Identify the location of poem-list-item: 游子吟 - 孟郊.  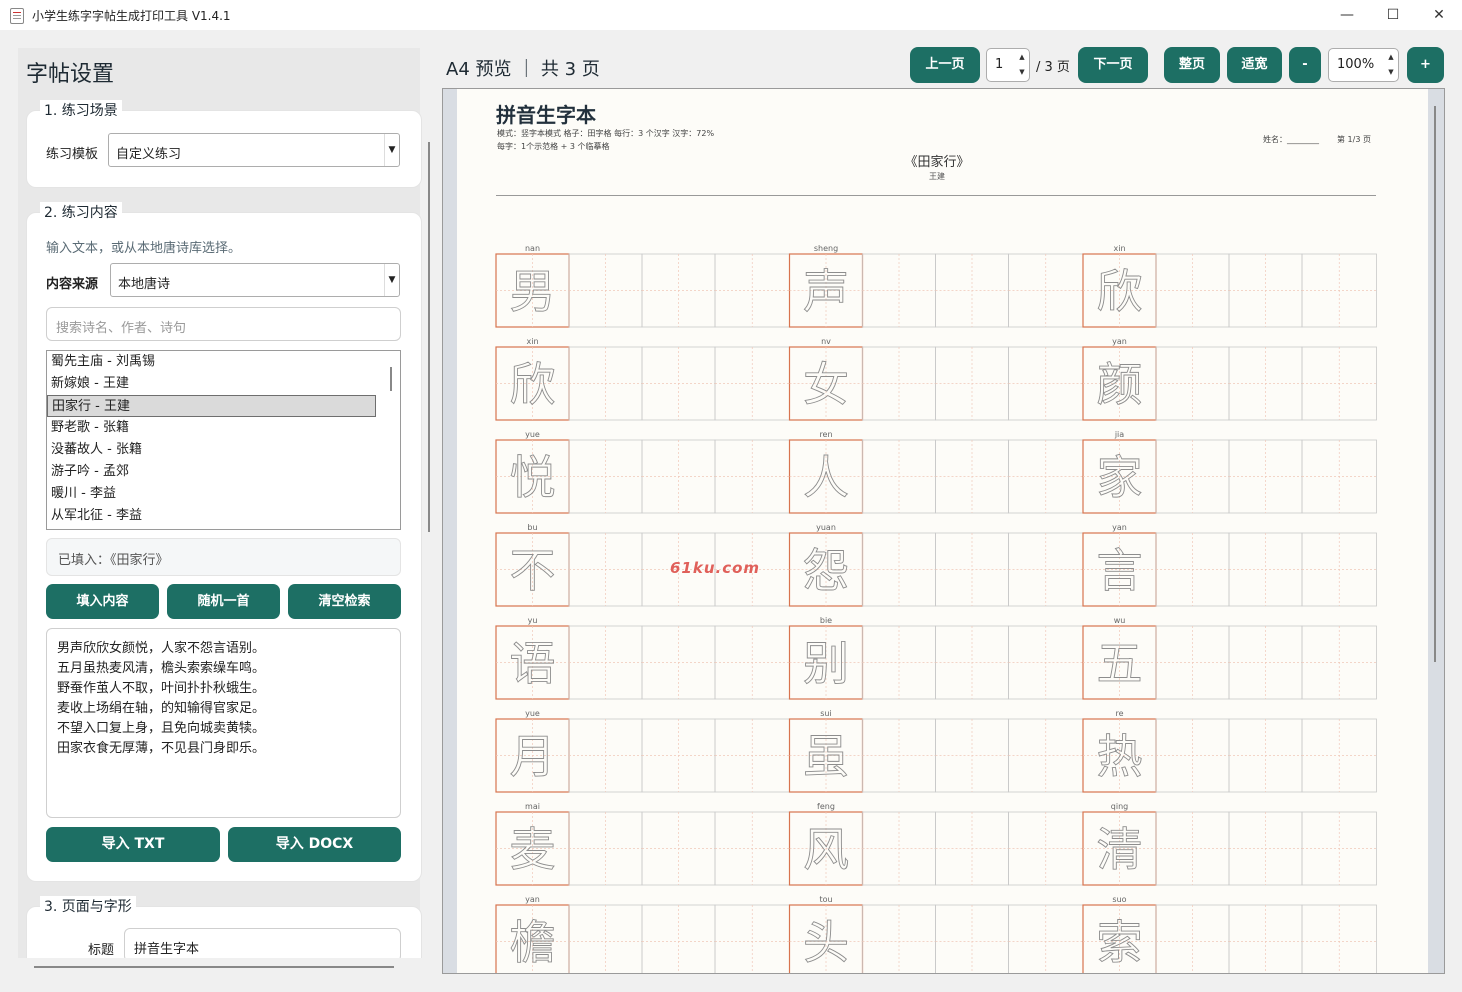
(211, 472).